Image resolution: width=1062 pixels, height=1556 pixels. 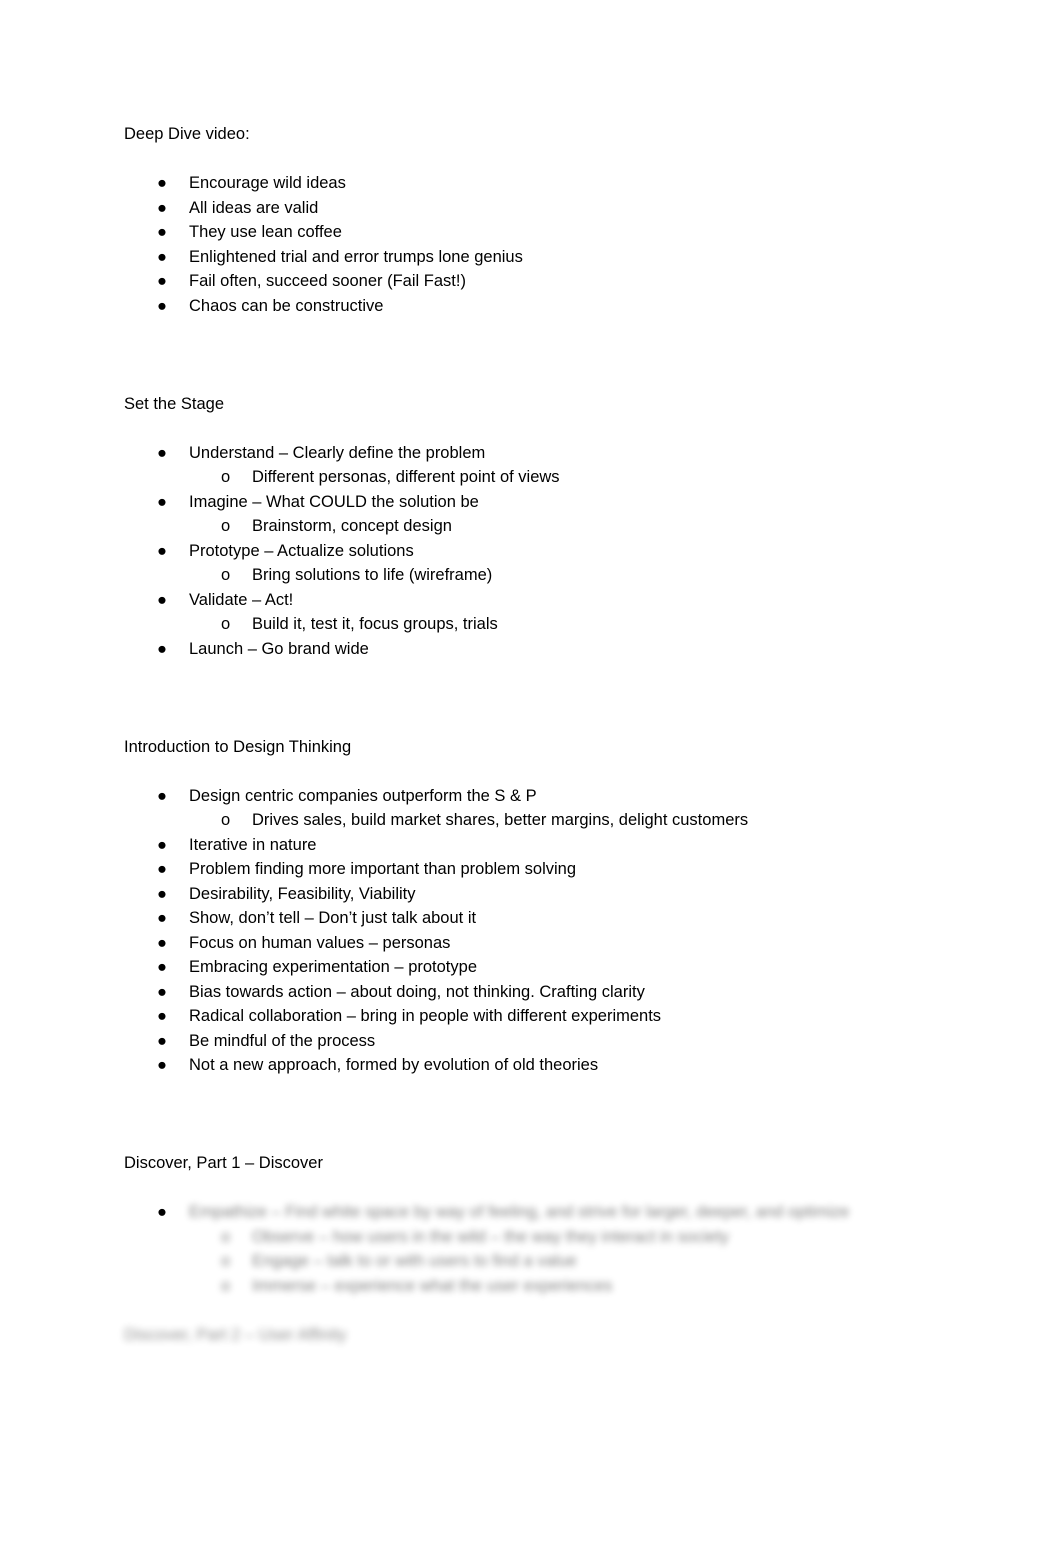 I want to click on list-item-label: Launch – Go brand wide, so click(x=279, y=648).